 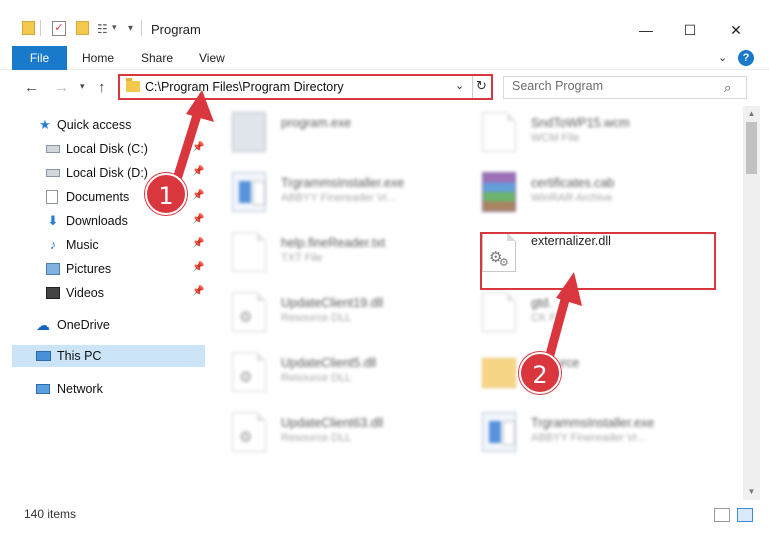 I want to click on minimize-button: —, so click(x=646, y=30).